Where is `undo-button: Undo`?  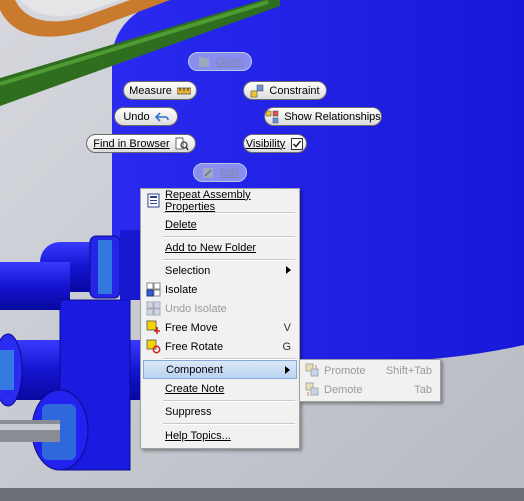 undo-button: Undo is located at coordinates (146, 116).